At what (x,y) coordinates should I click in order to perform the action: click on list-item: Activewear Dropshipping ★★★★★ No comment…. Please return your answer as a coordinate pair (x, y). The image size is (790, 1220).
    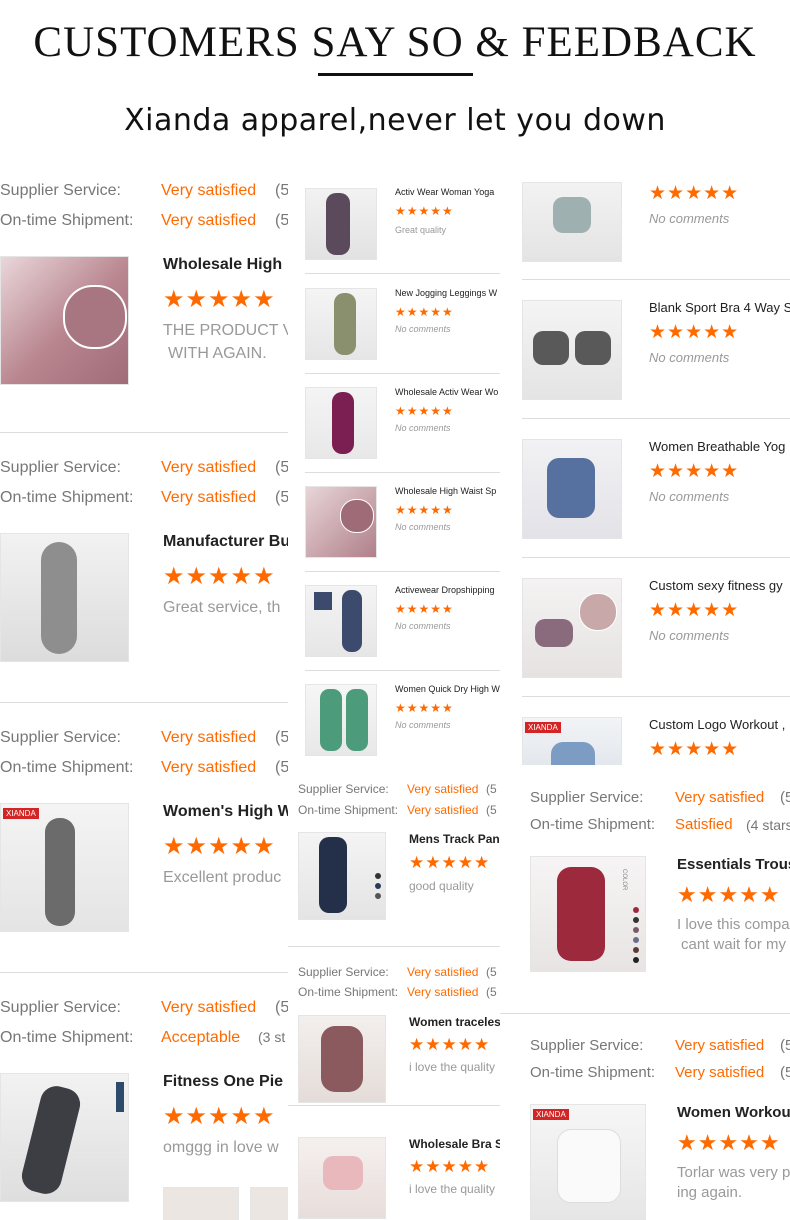
    Looking at the image, I should click on (394, 621).